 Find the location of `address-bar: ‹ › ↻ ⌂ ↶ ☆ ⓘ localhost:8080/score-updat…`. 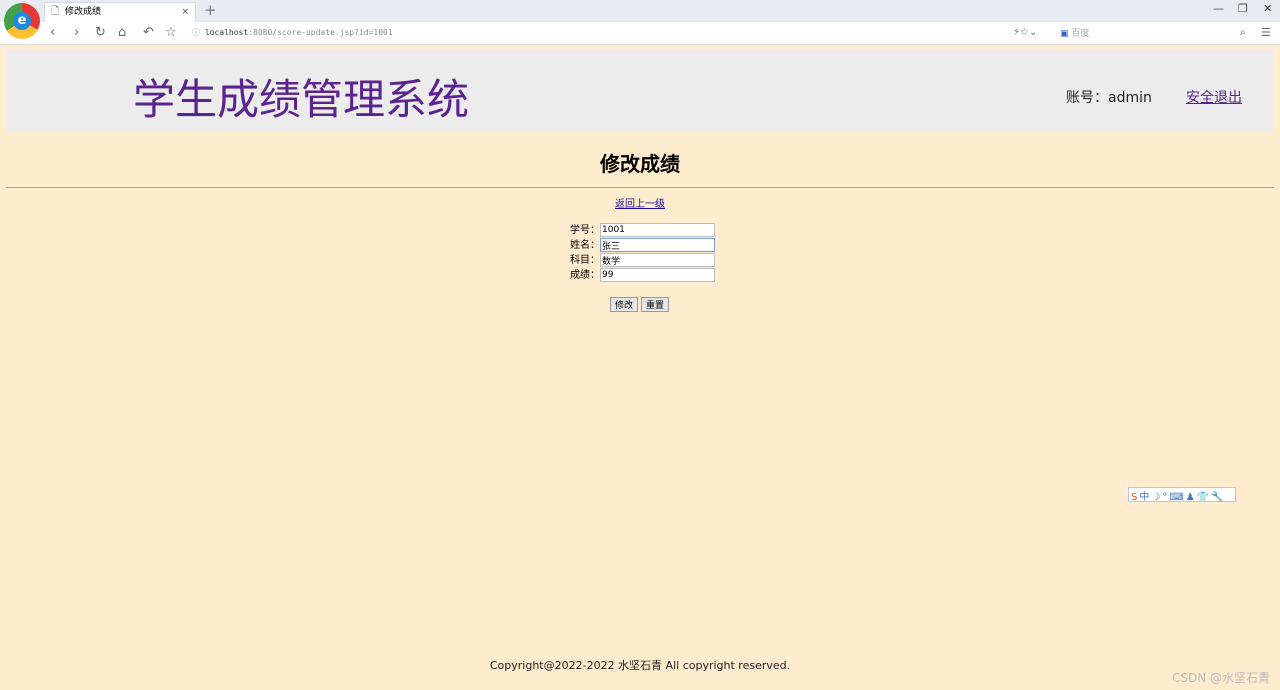

address-bar: ‹ › ↻ ⌂ ↶ ☆ ⓘ localhost:8080/score-updat… is located at coordinates (640, 33).